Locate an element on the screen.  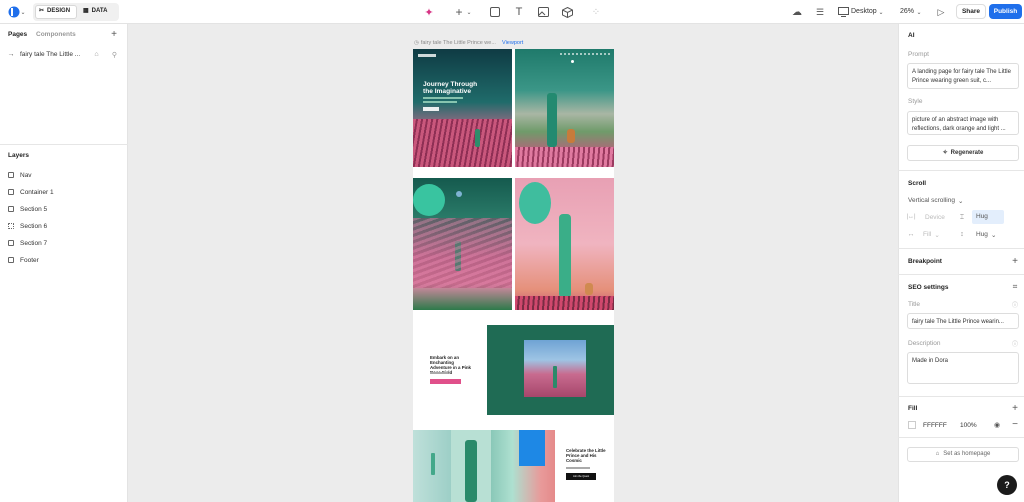
planet-small is located at coordinates (459, 194).